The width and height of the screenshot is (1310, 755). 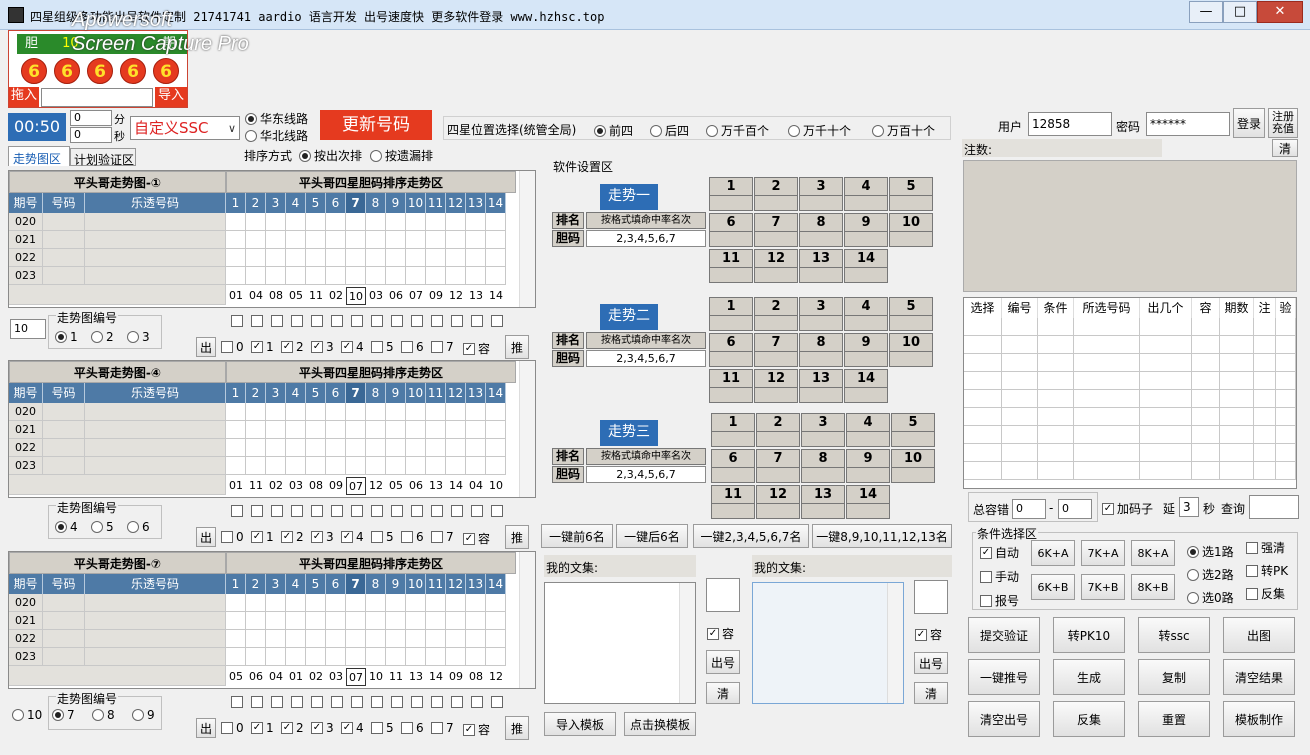 What do you see at coordinates (911, 194) in the screenshot?
I see `number-select-box: 5` at bounding box center [911, 194].